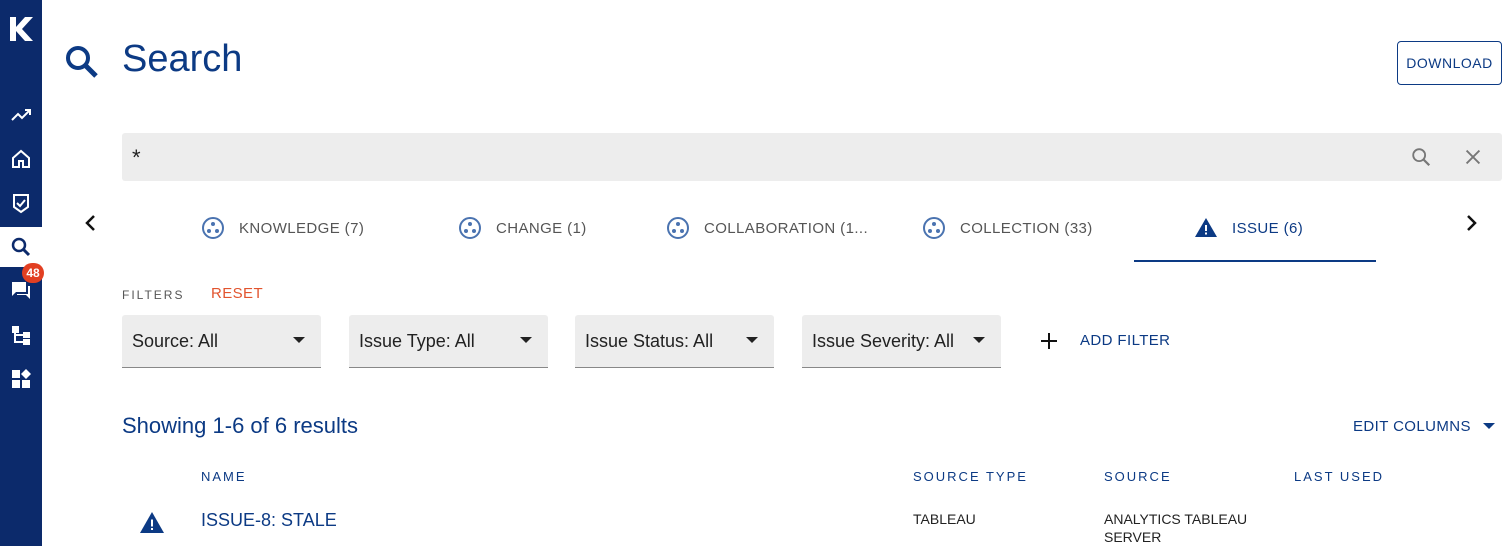 The image size is (1506, 546). I want to click on column-header-last-used: LAST USED, so click(1339, 476).